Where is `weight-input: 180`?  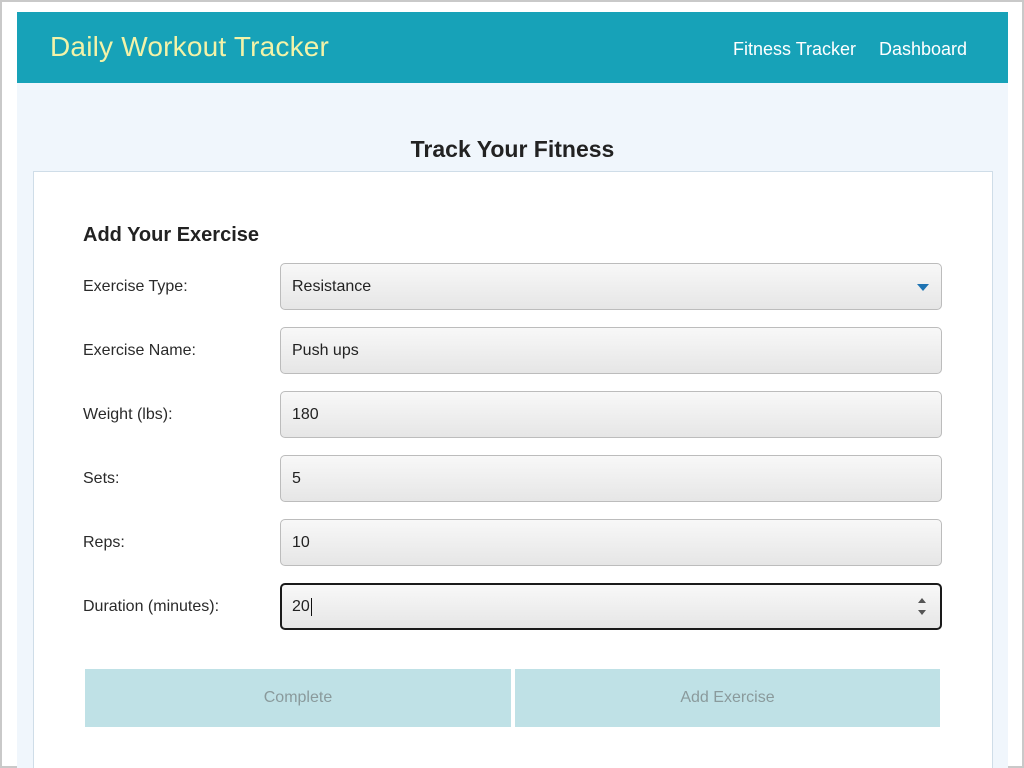
weight-input: 180 is located at coordinates (611, 414).